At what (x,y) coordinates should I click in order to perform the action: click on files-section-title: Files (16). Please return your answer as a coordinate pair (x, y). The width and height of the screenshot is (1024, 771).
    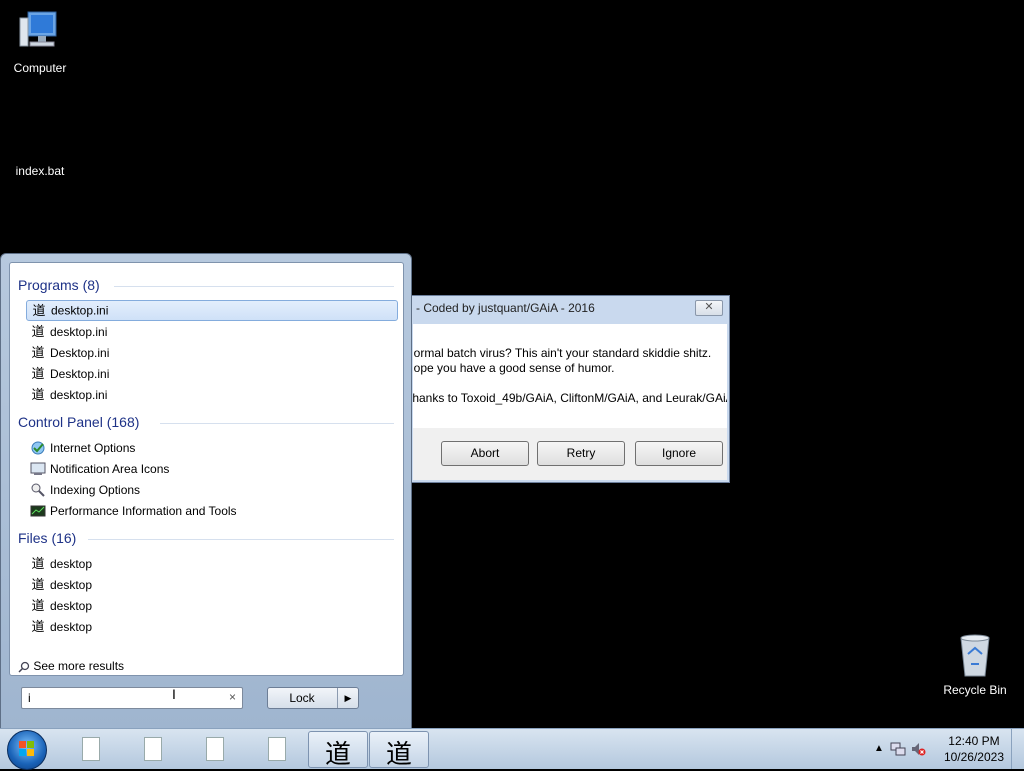
    Looking at the image, I should click on (47, 538).